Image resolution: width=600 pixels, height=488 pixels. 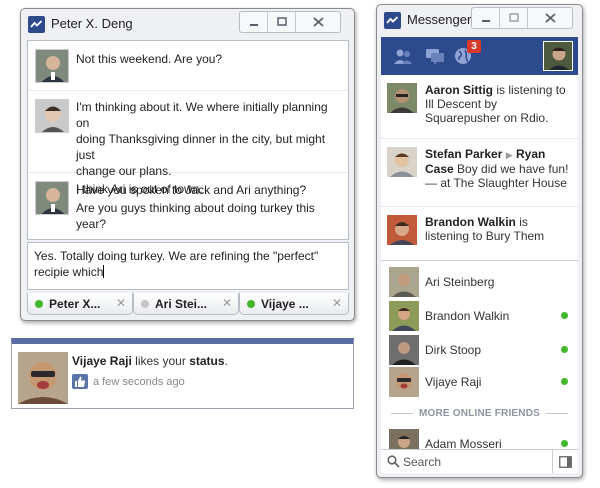 What do you see at coordinates (139, 189) in the screenshot?
I see `message-text: I think Ari is out of town.` at bounding box center [139, 189].